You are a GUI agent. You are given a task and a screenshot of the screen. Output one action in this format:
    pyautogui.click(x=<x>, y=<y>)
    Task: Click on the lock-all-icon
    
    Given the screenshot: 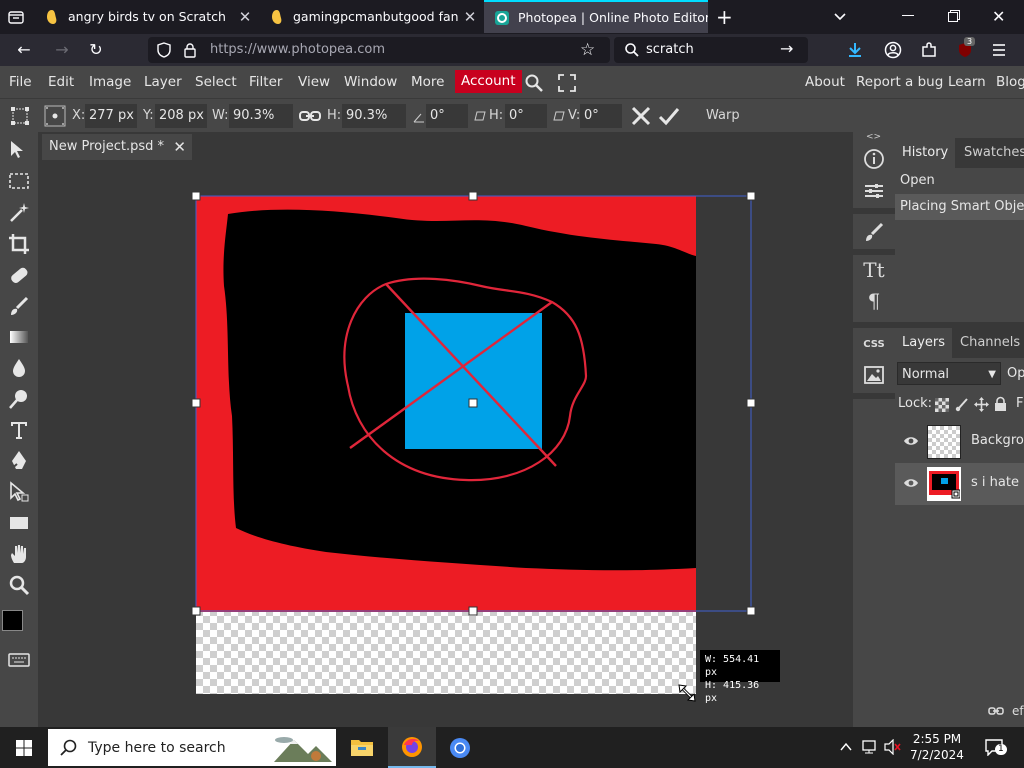 What is the action you would take?
    pyautogui.click(x=1000, y=404)
    